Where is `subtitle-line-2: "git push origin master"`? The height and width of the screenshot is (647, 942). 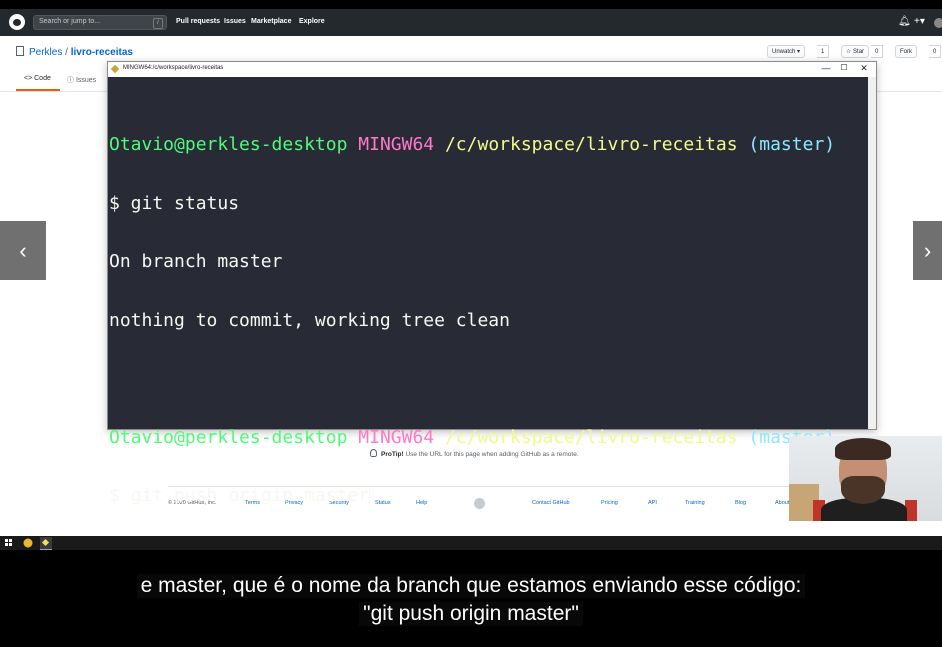
subtitle-line-2: "git push origin master" is located at coordinates (471, 614).